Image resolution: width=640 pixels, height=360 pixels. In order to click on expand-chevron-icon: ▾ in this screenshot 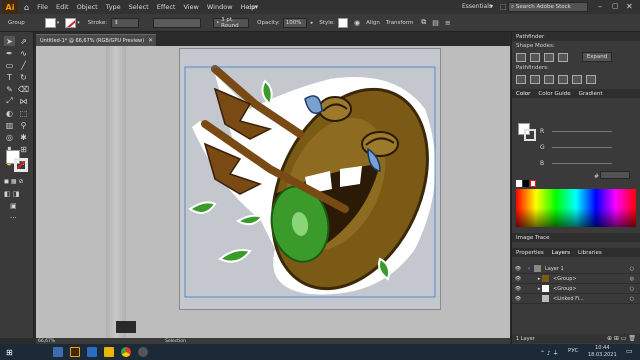, I will do `click(529, 269)`.